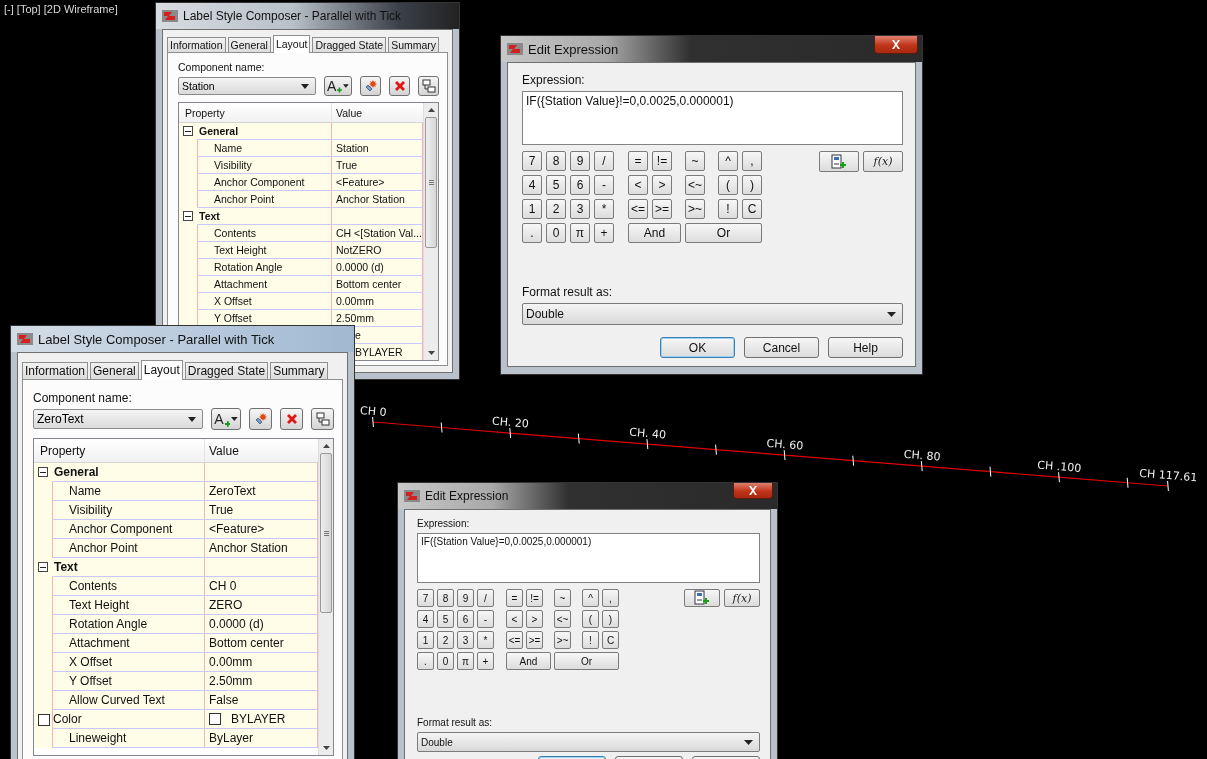  What do you see at coordinates (261, 548) in the screenshot?
I see `property-value: Anchor Station` at bounding box center [261, 548].